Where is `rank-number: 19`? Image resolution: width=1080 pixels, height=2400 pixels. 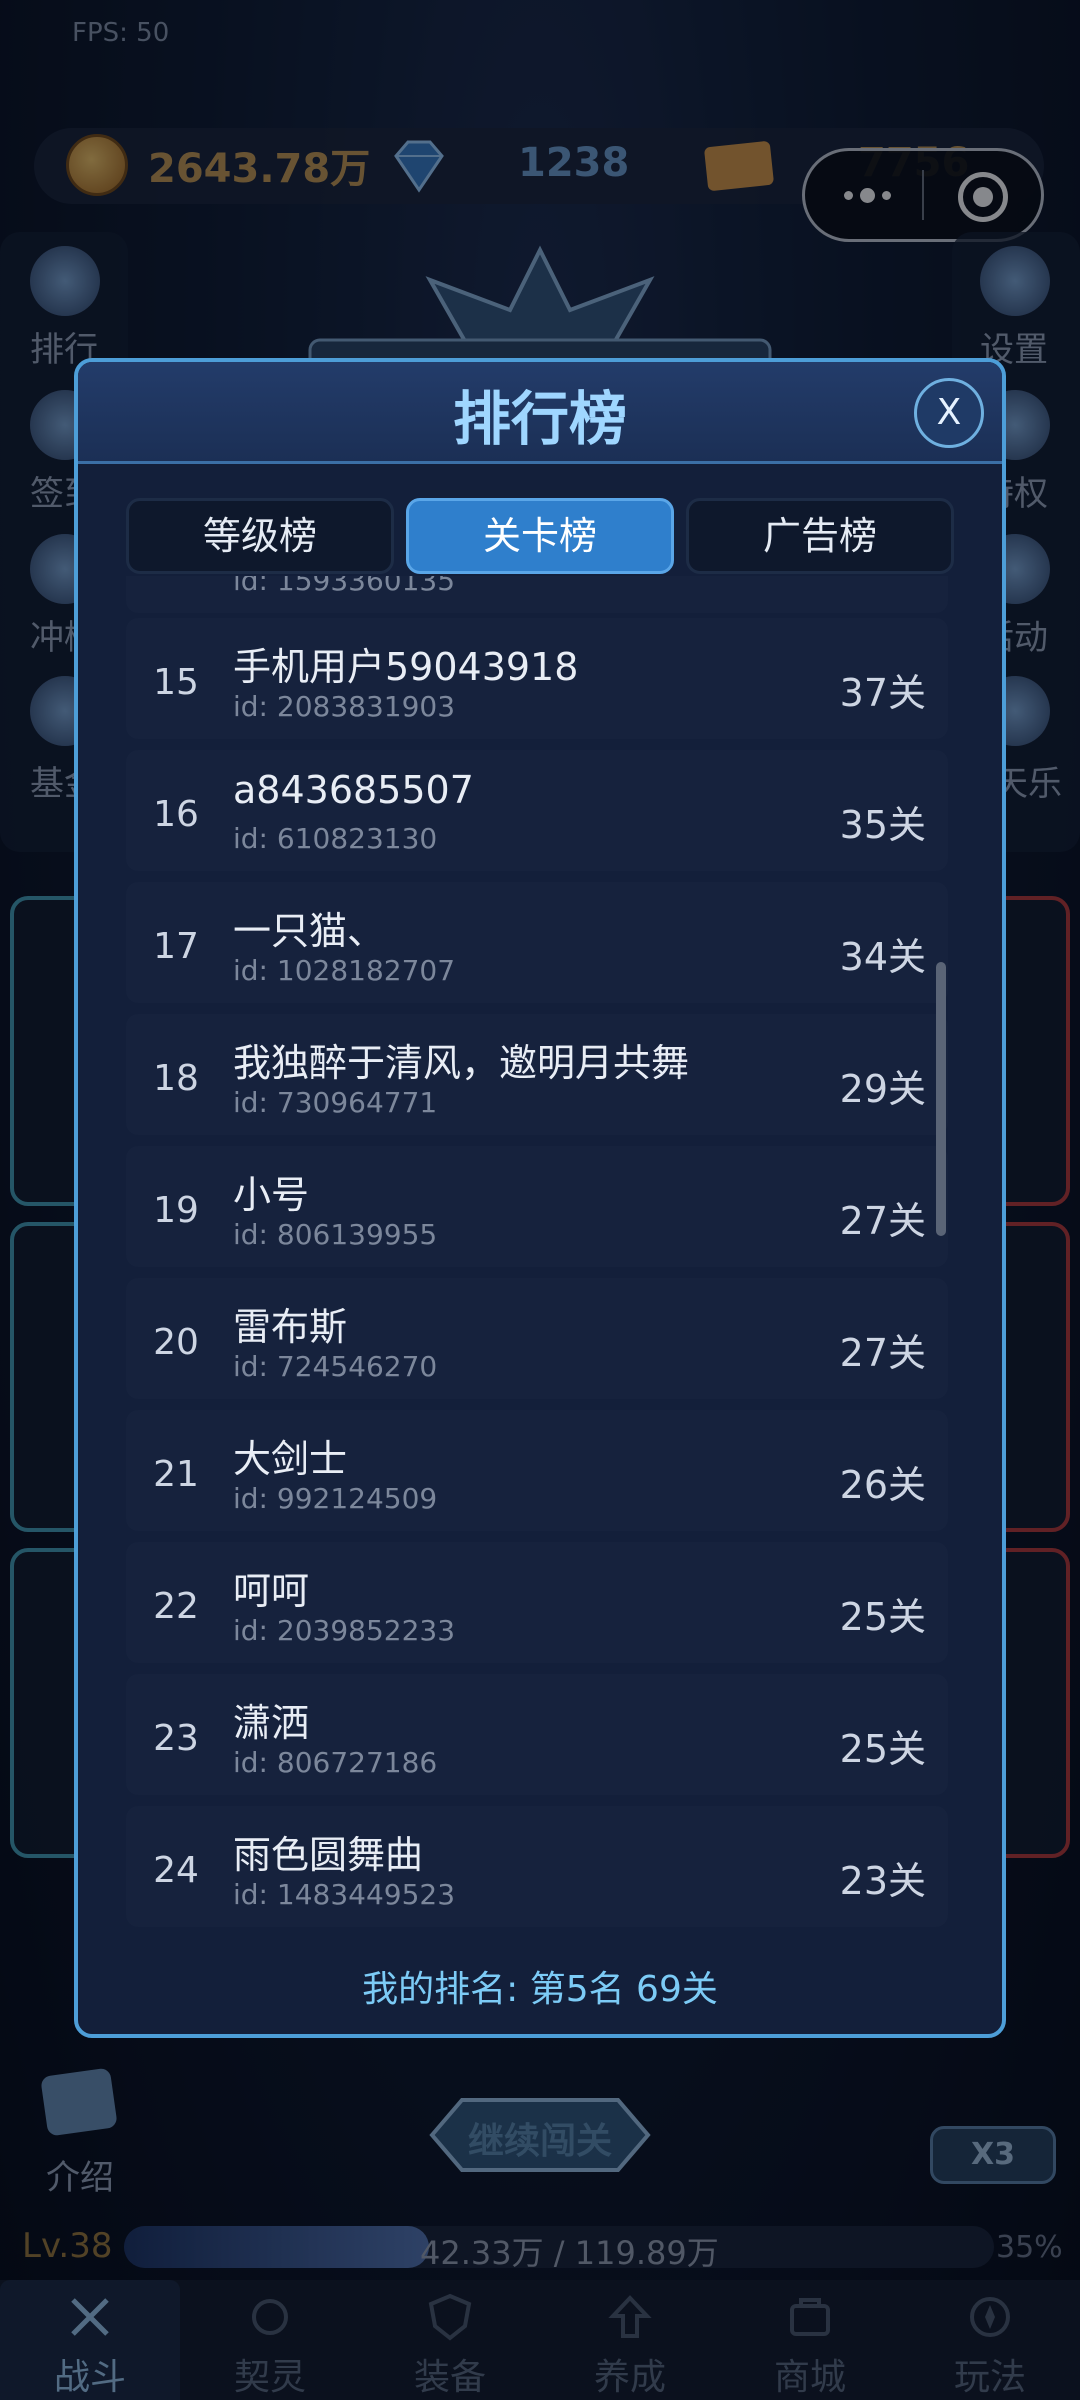 rank-number: 19 is located at coordinates (176, 1210).